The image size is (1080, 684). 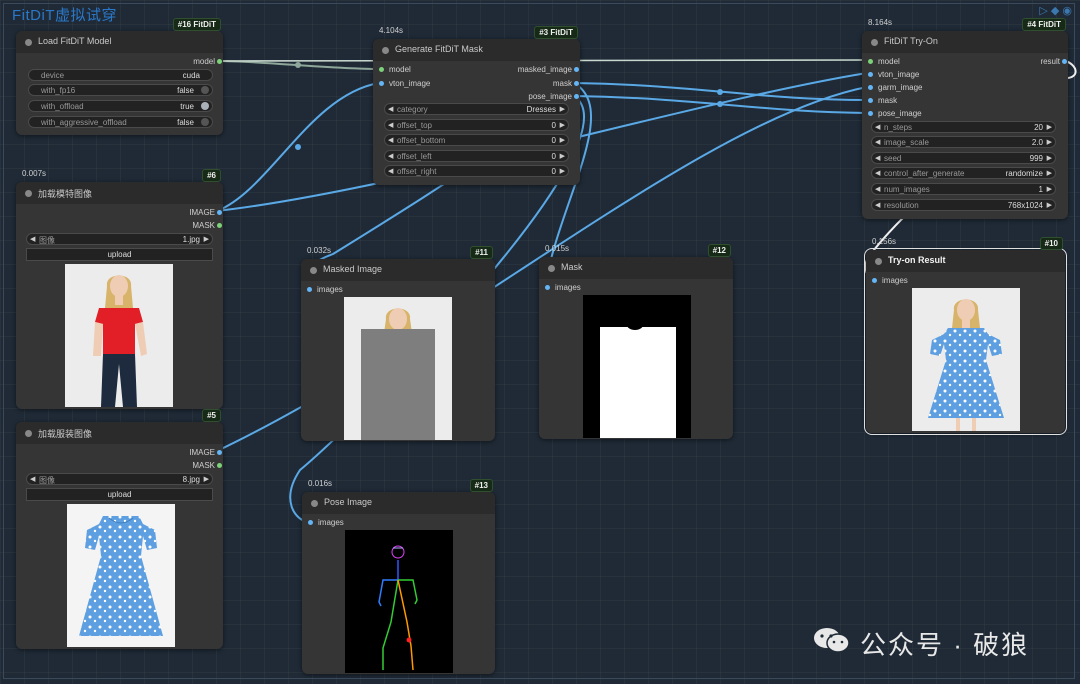 What do you see at coordinates (404, 83) in the screenshot?
I see `input-vton-image: vton_image` at bounding box center [404, 83].